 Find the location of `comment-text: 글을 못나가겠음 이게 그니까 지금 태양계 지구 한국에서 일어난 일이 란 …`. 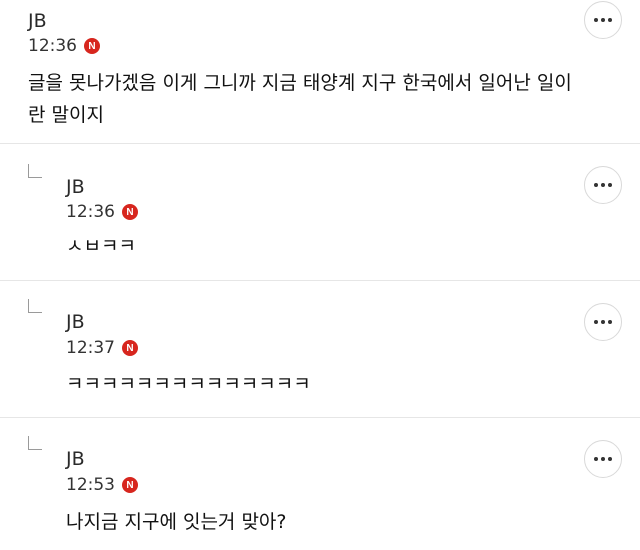

comment-text: 글을 못나가겠음 이게 그니까 지금 태양계 지구 한국에서 일어난 일이 란 … is located at coordinates (300, 99).